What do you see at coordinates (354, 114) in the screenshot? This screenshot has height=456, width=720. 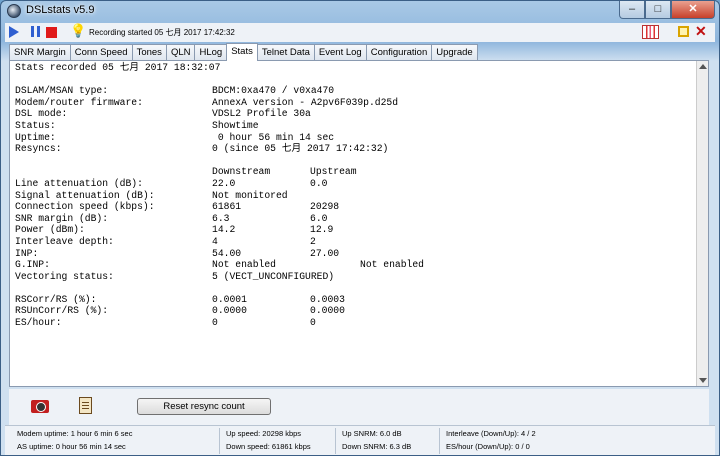 I see `info-row: DSL mode: VDSL2 Profile 30a` at bounding box center [354, 114].